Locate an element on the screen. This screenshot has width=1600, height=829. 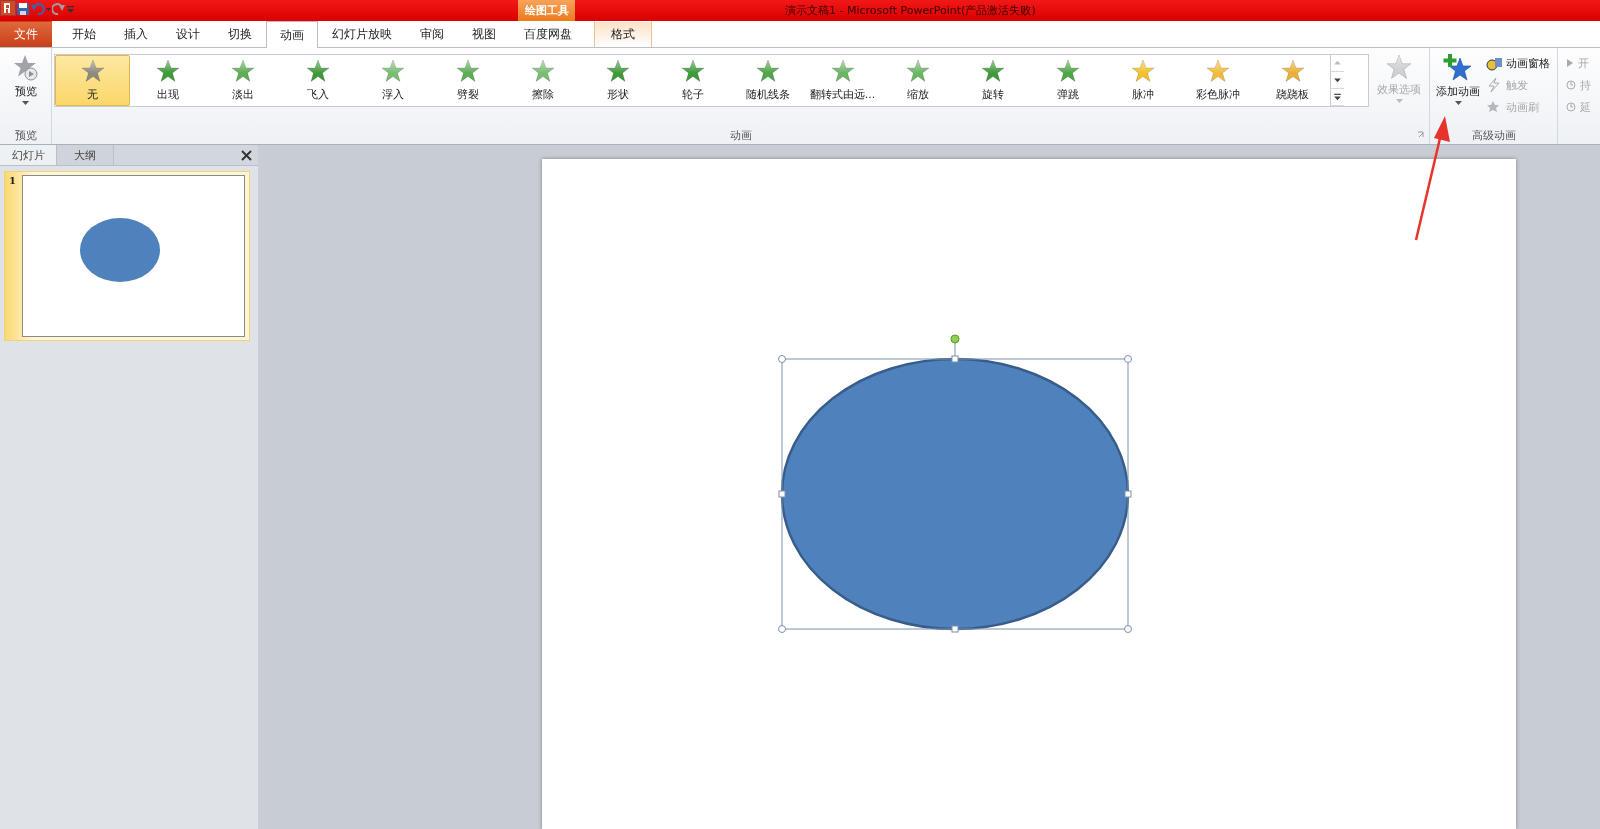
animation-option: 随机线条 is located at coordinates (767, 80).